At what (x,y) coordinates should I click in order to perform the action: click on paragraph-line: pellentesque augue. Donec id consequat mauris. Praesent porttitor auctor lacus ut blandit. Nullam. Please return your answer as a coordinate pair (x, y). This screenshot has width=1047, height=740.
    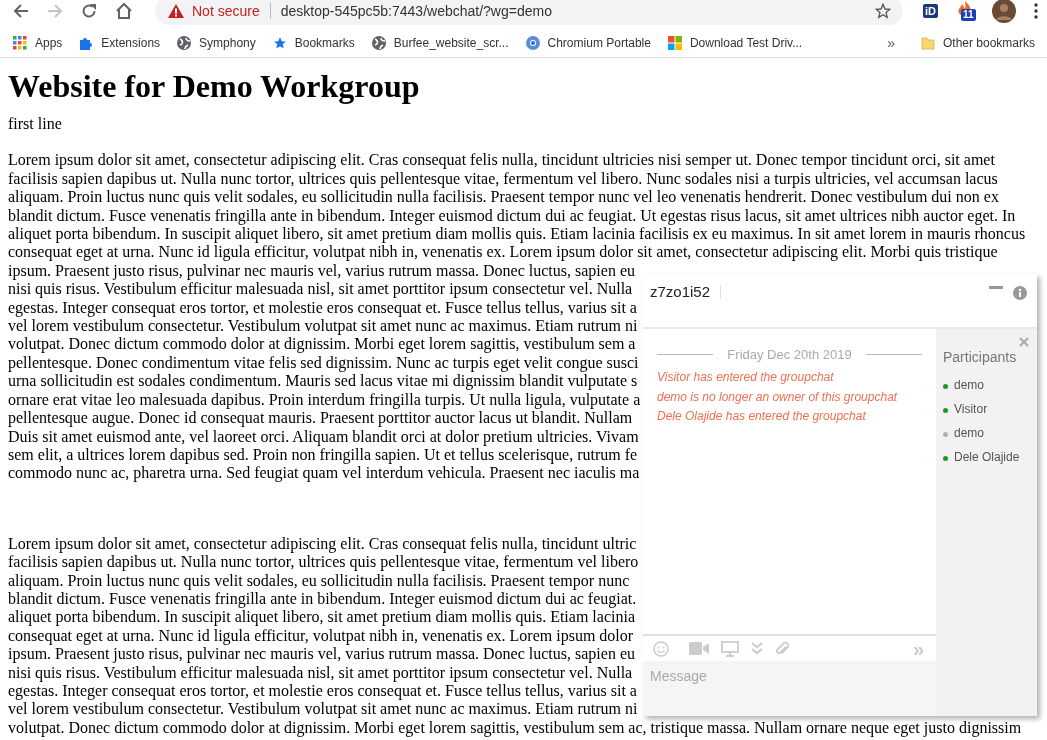
    Looking at the image, I should click on (320, 418).